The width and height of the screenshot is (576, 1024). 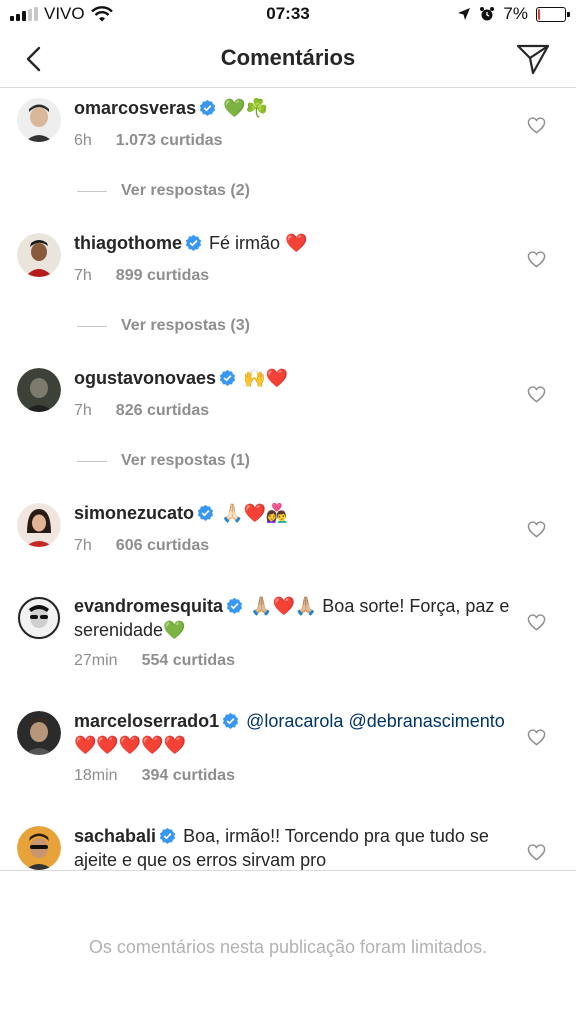 What do you see at coordinates (185, 461) in the screenshot?
I see `view-replies-label: Ver respostas (1)` at bounding box center [185, 461].